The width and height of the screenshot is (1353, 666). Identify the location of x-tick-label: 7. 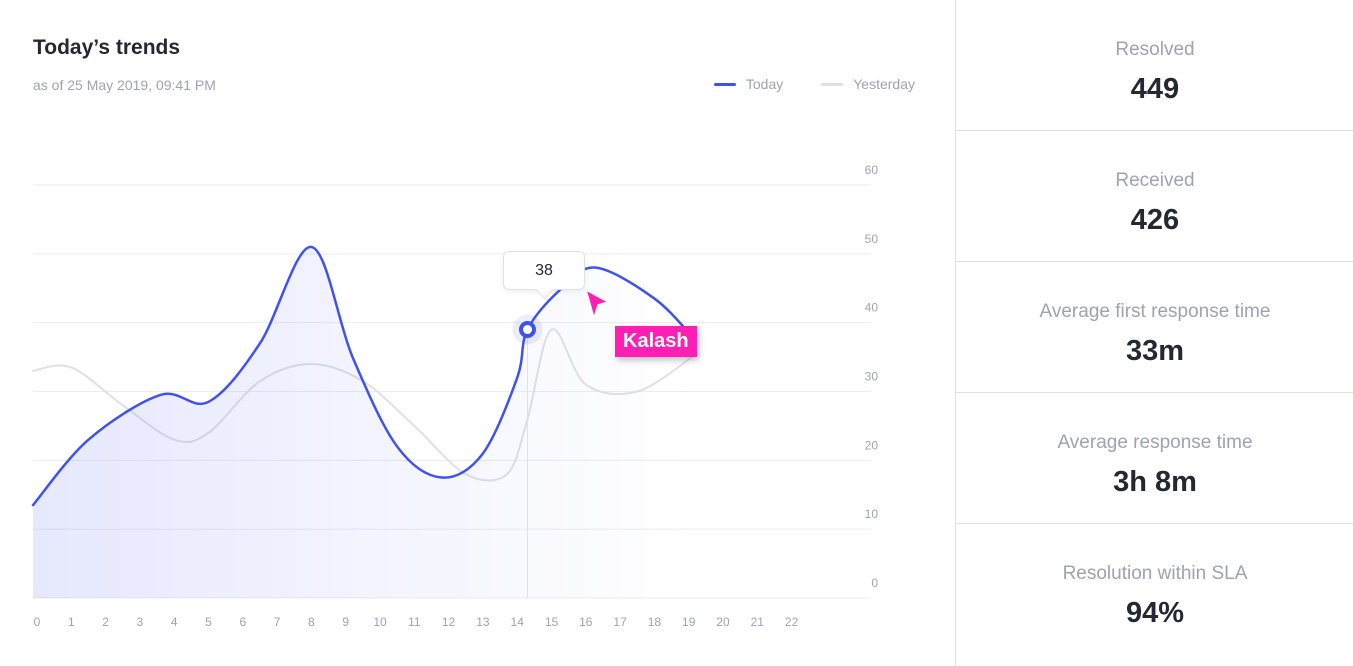
(277, 622).